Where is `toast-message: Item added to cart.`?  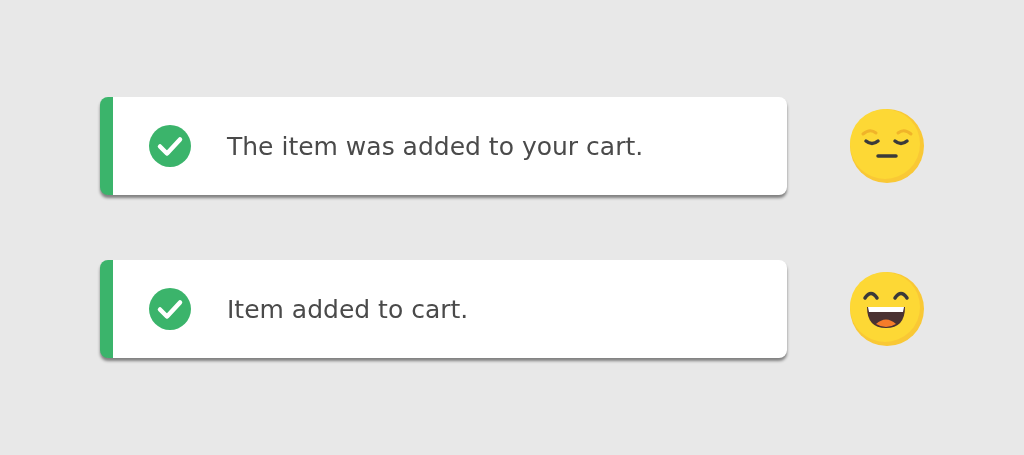
toast-message: Item added to cart. is located at coordinates (348, 309).